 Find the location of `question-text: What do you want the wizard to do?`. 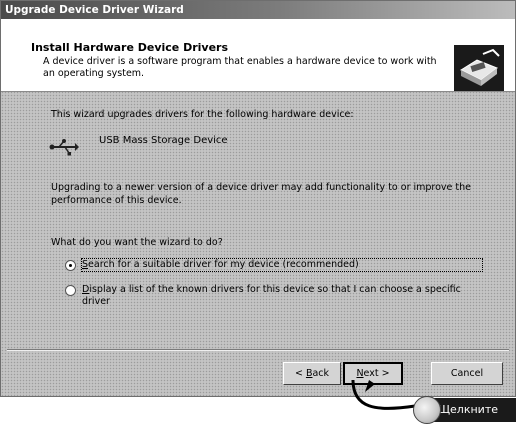

question-text: What do you want the wizard to do? is located at coordinates (137, 242).